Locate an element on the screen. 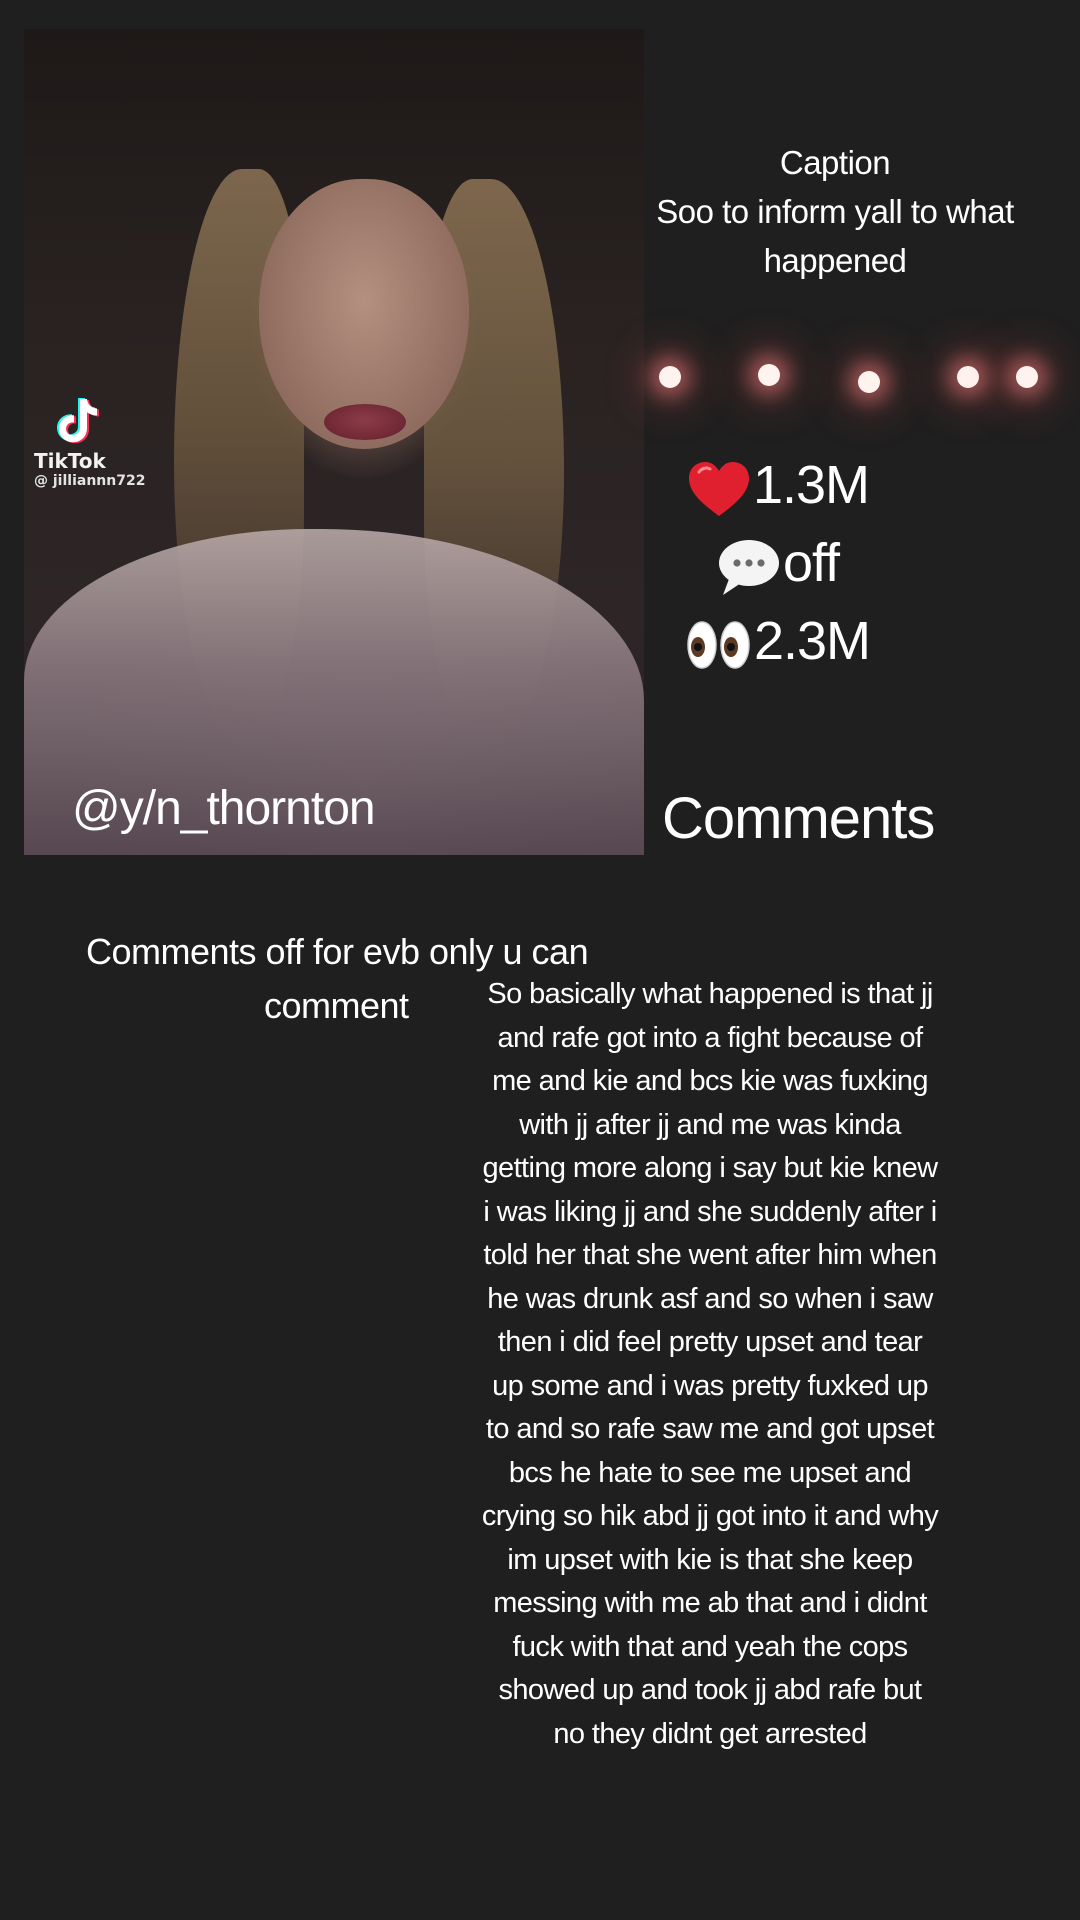  comments-notice-line-1: Comments off for evb only u can is located at coordinates (337, 951).